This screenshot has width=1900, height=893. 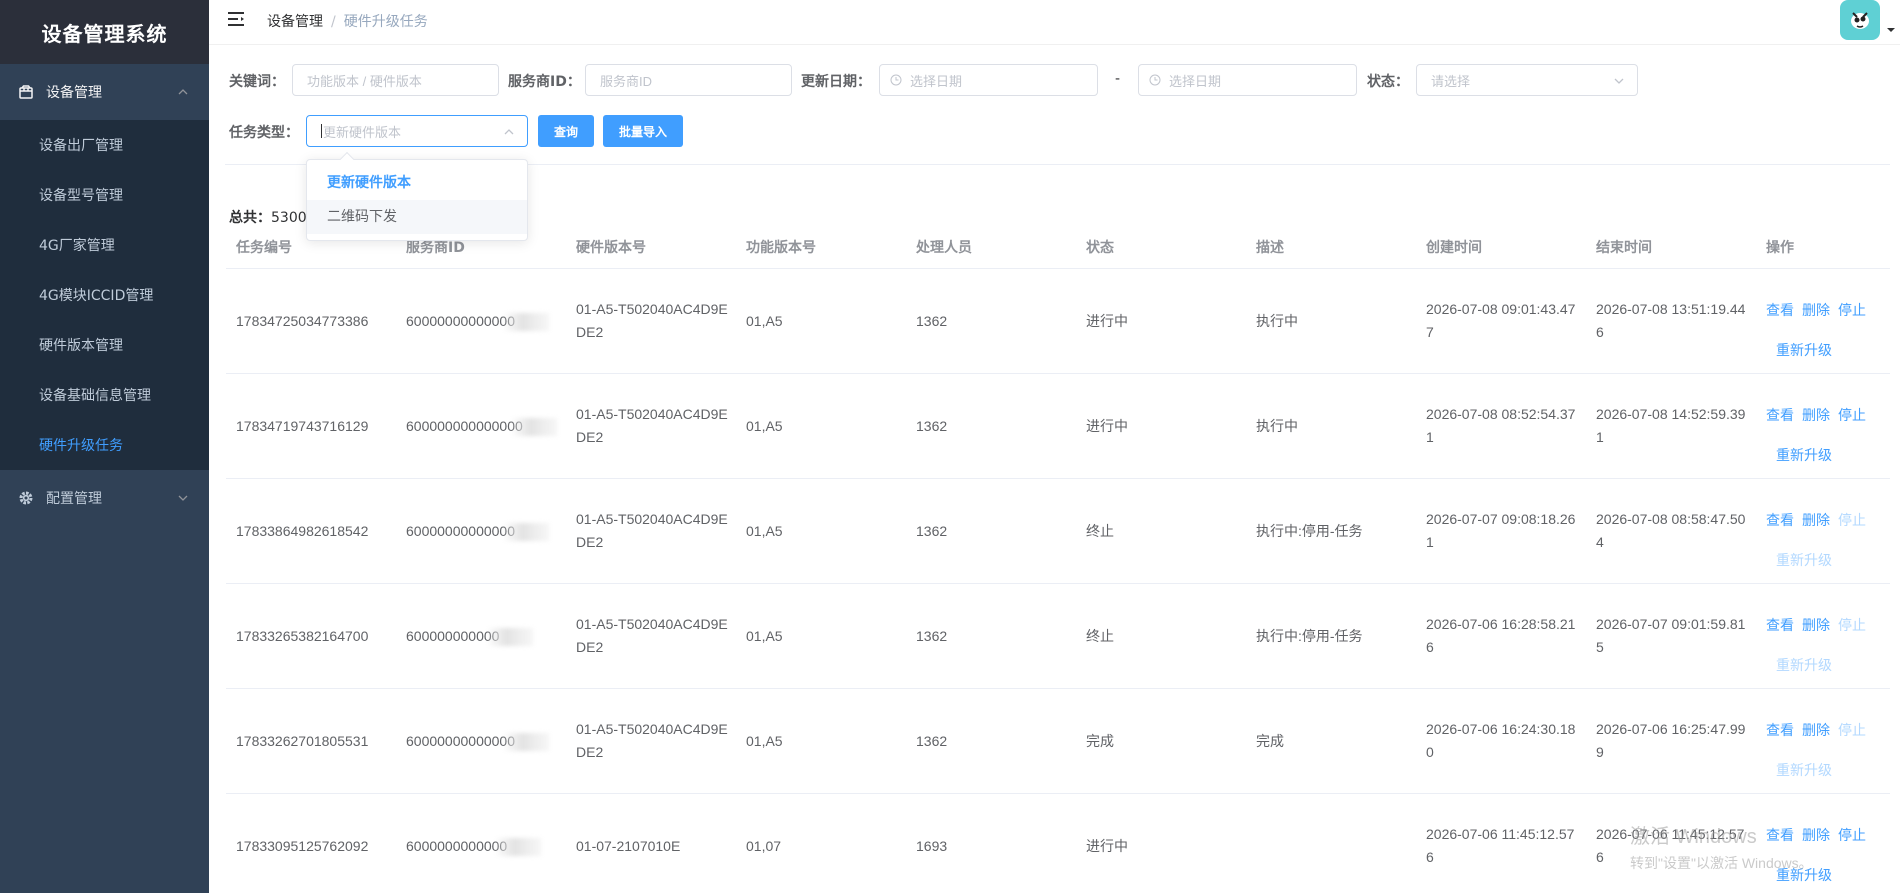 What do you see at coordinates (481, 531) in the screenshot?
I see `cell-provider-id: 60000000000000` at bounding box center [481, 531].